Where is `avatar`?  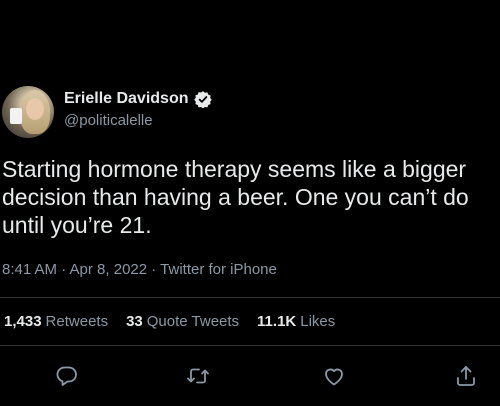 avatar is located at coordinates (28, 112).